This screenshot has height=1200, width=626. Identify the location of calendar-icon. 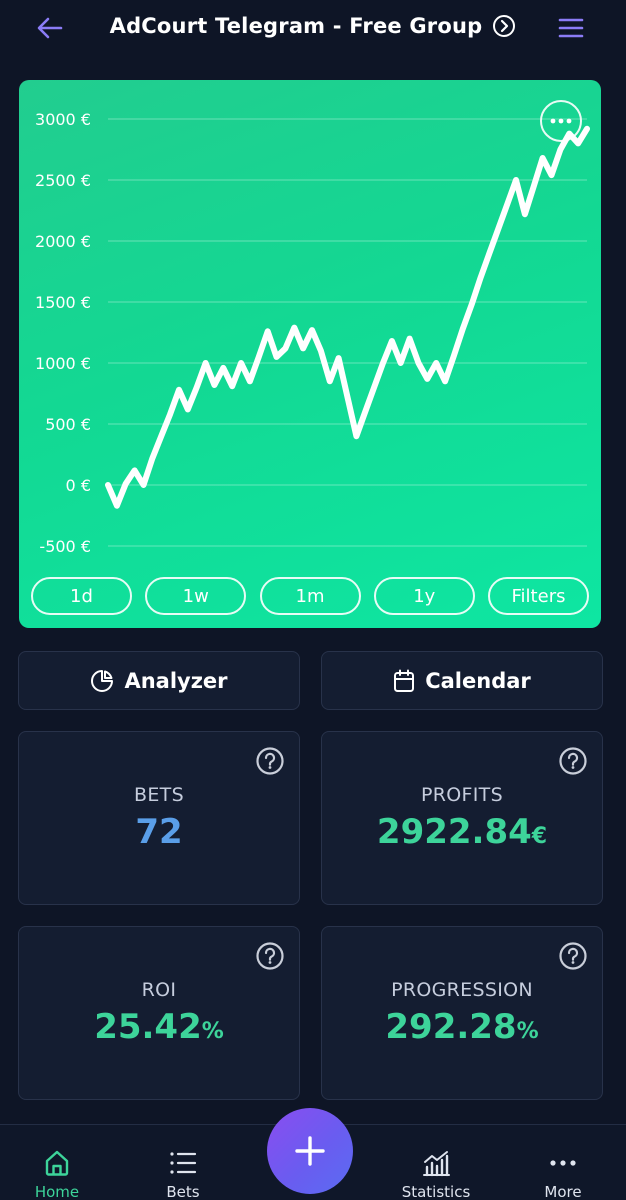
(404, 680).